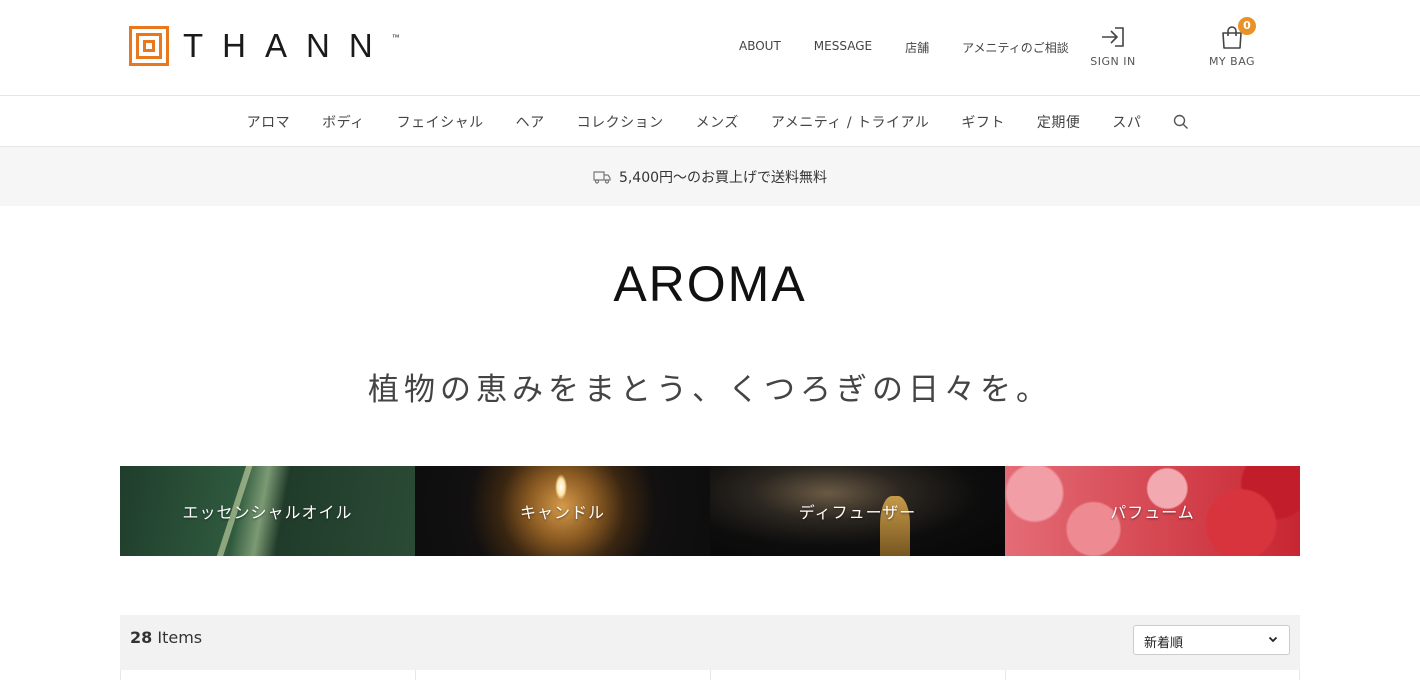  I want to click on sign-in-icon, so click(1113, 37).